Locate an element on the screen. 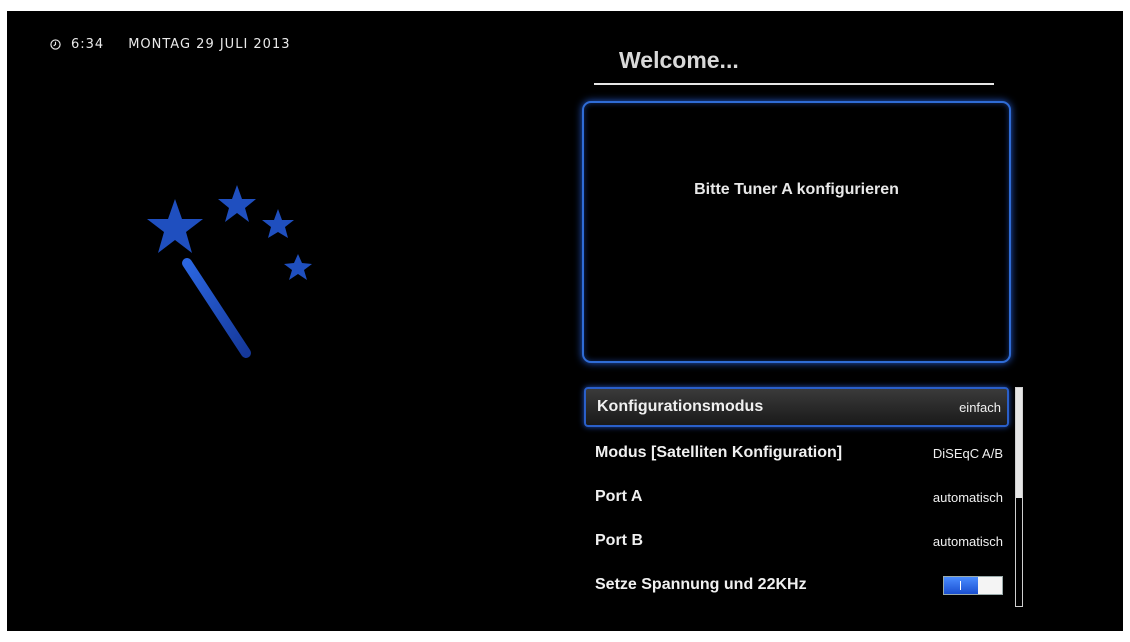 This screenshot has height=642, width=1130. setting-label: Konfigurationsmodus is located at coordinates (680, 406).